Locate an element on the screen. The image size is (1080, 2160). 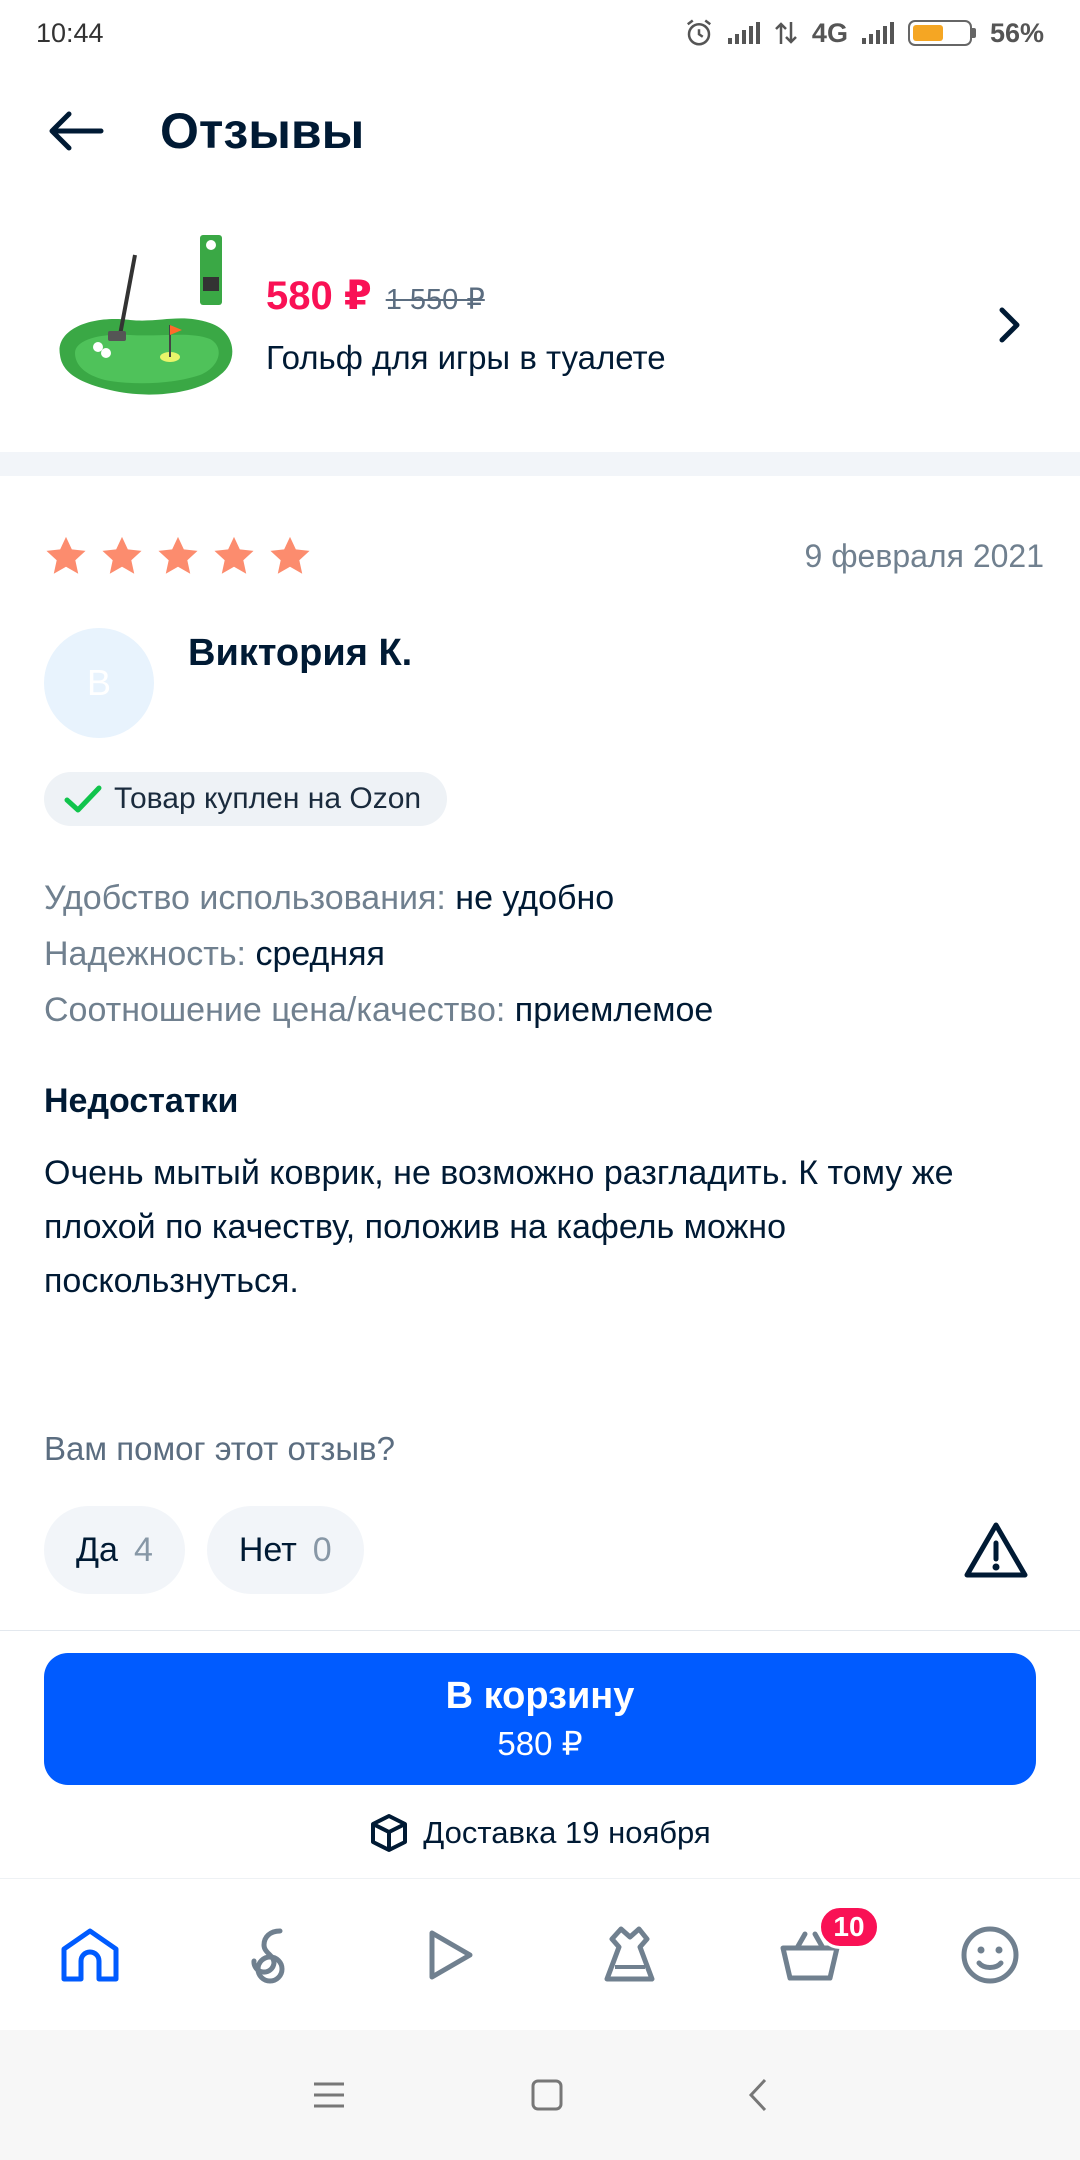
review-date: 9 февраля 2021 is located at coordinates (924, 555).